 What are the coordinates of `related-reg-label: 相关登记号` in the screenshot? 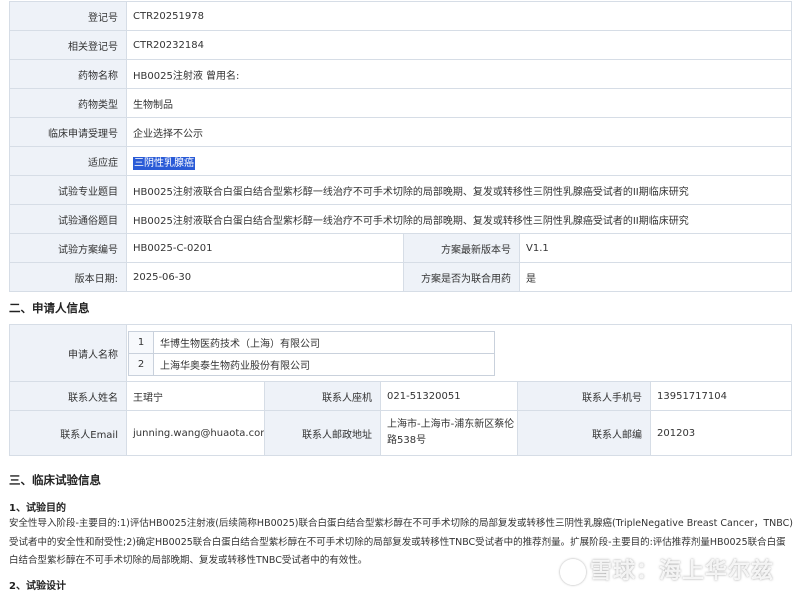 It's located at (68, 45).